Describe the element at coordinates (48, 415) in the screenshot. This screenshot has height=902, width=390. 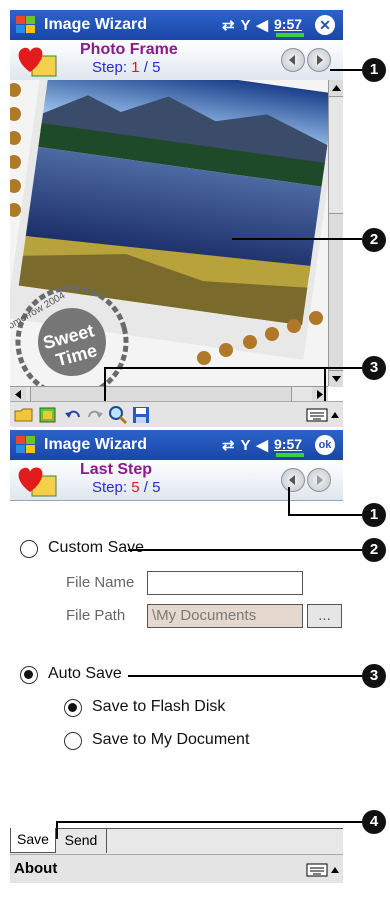
I see `frame-icon` at that location.